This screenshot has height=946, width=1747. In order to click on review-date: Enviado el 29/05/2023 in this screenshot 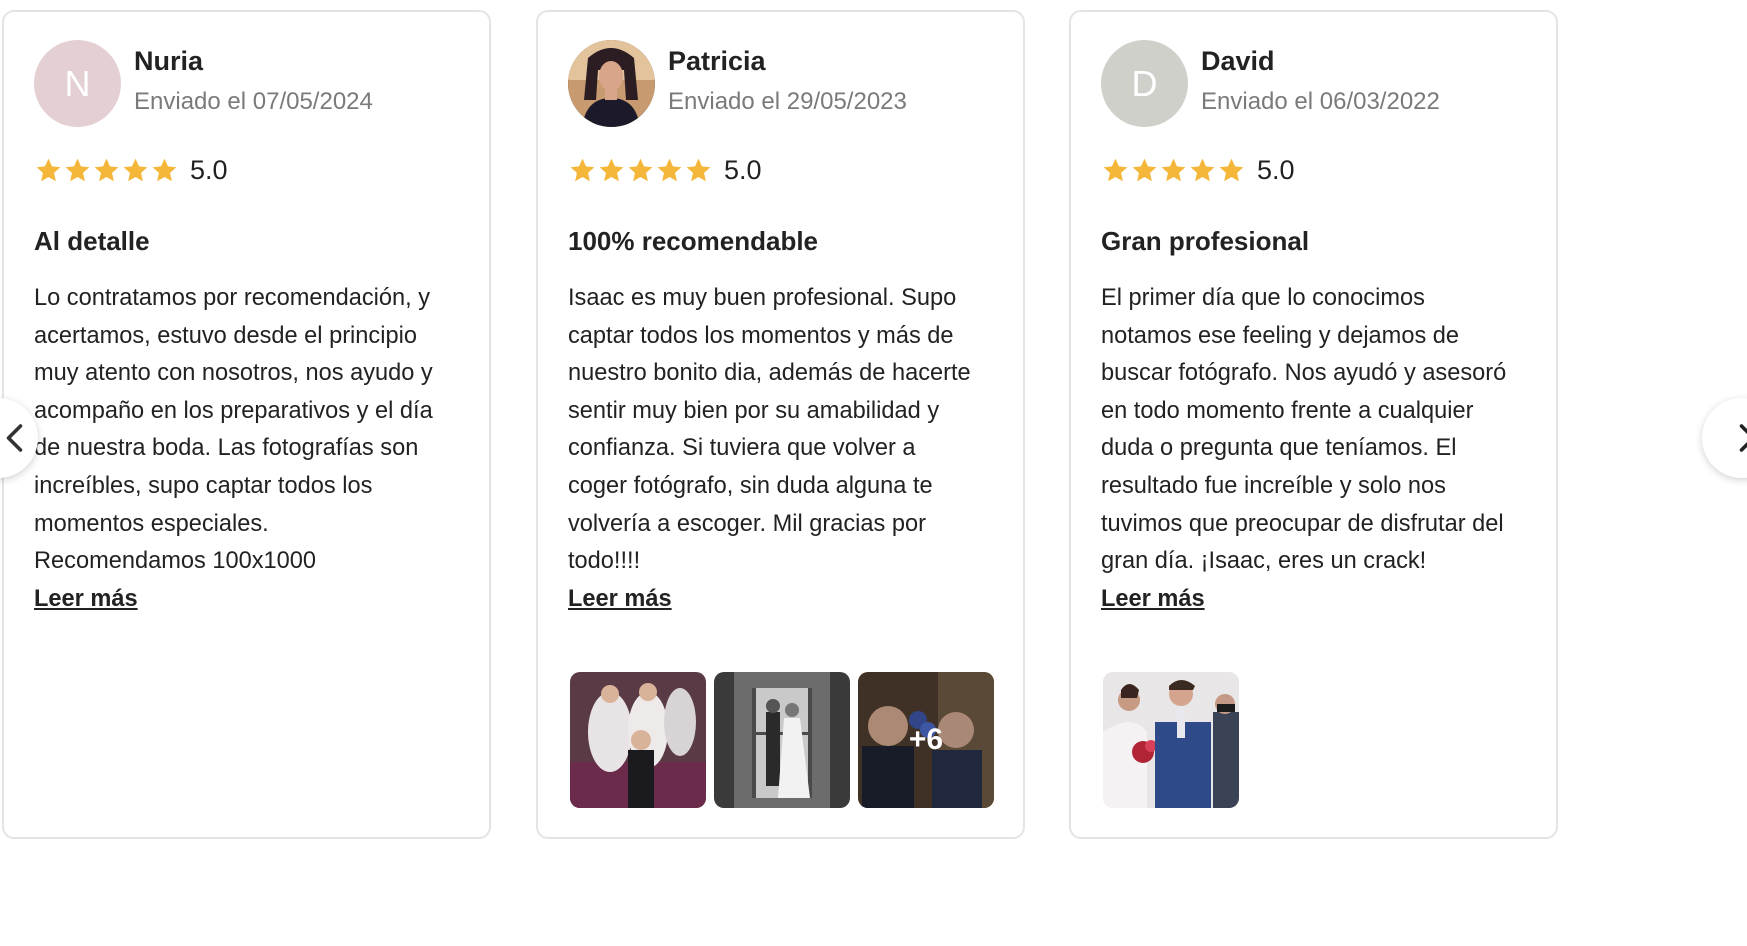, I will do `click(787, 101)`.